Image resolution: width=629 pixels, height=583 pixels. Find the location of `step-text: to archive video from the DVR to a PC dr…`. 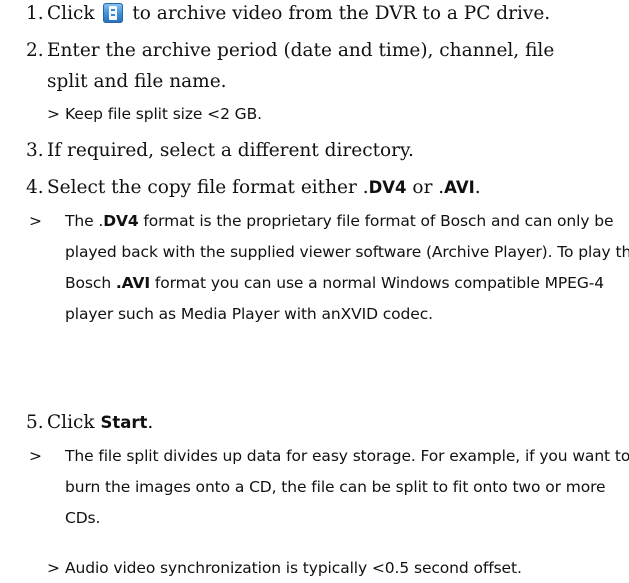

step-text: to archive video from the DVR to a PC dr… is located at coordinates (341, 13).